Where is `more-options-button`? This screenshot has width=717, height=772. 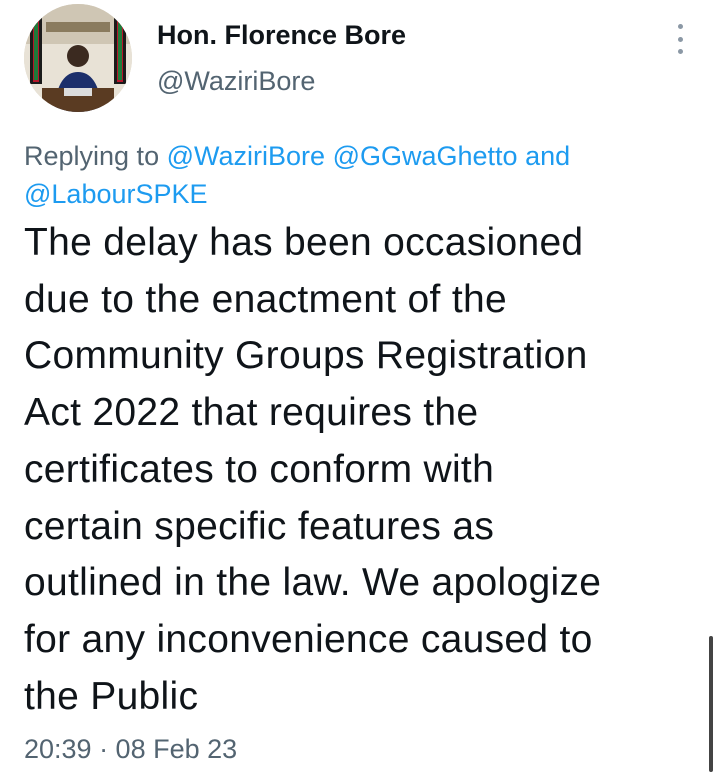
more-options-button is located at coordinates (680, 39).